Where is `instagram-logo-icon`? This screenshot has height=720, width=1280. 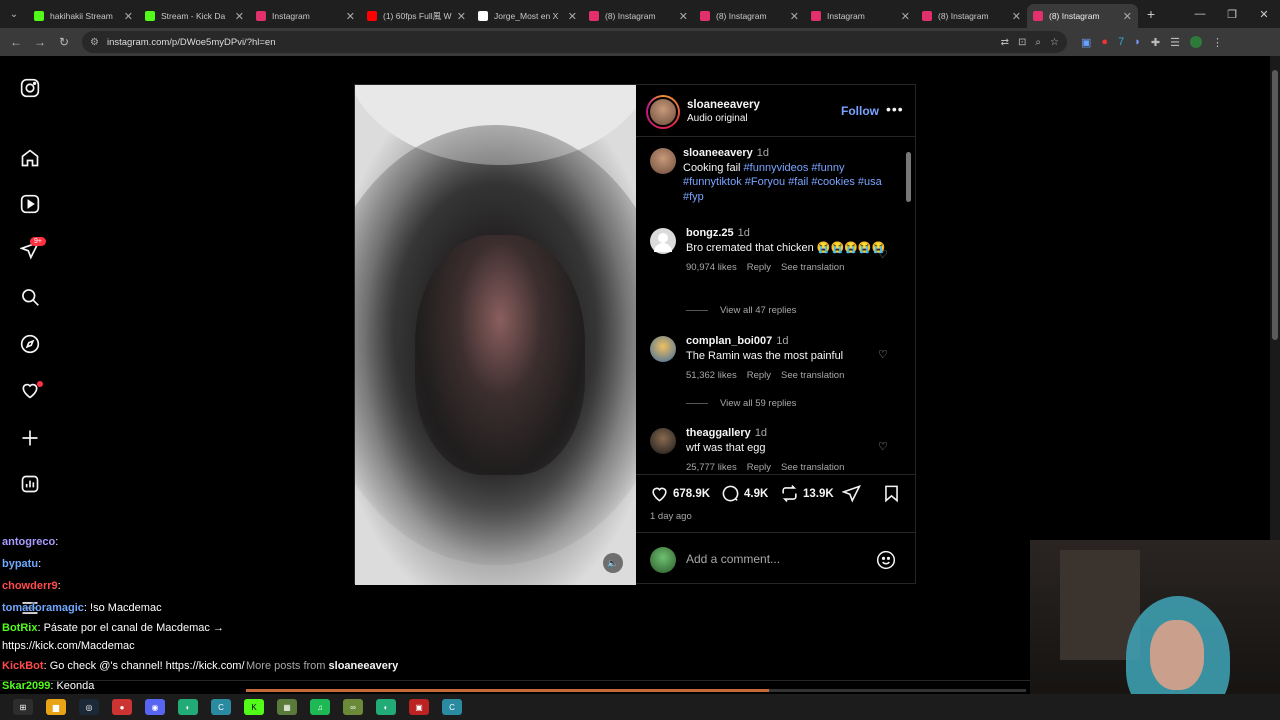
instagram-logo-icon is located at coordinates (30, 88).